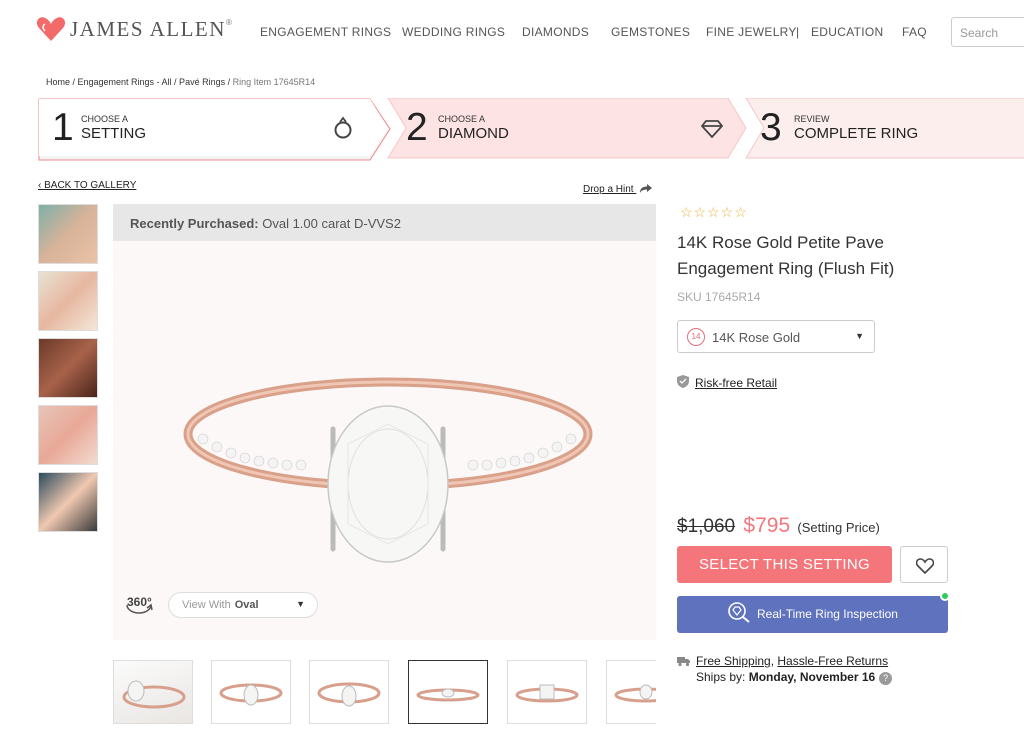  Describe the element at coordinates (812, 677) in the screenshot. I see `ships-by-date: Monday, November 16` at that location.